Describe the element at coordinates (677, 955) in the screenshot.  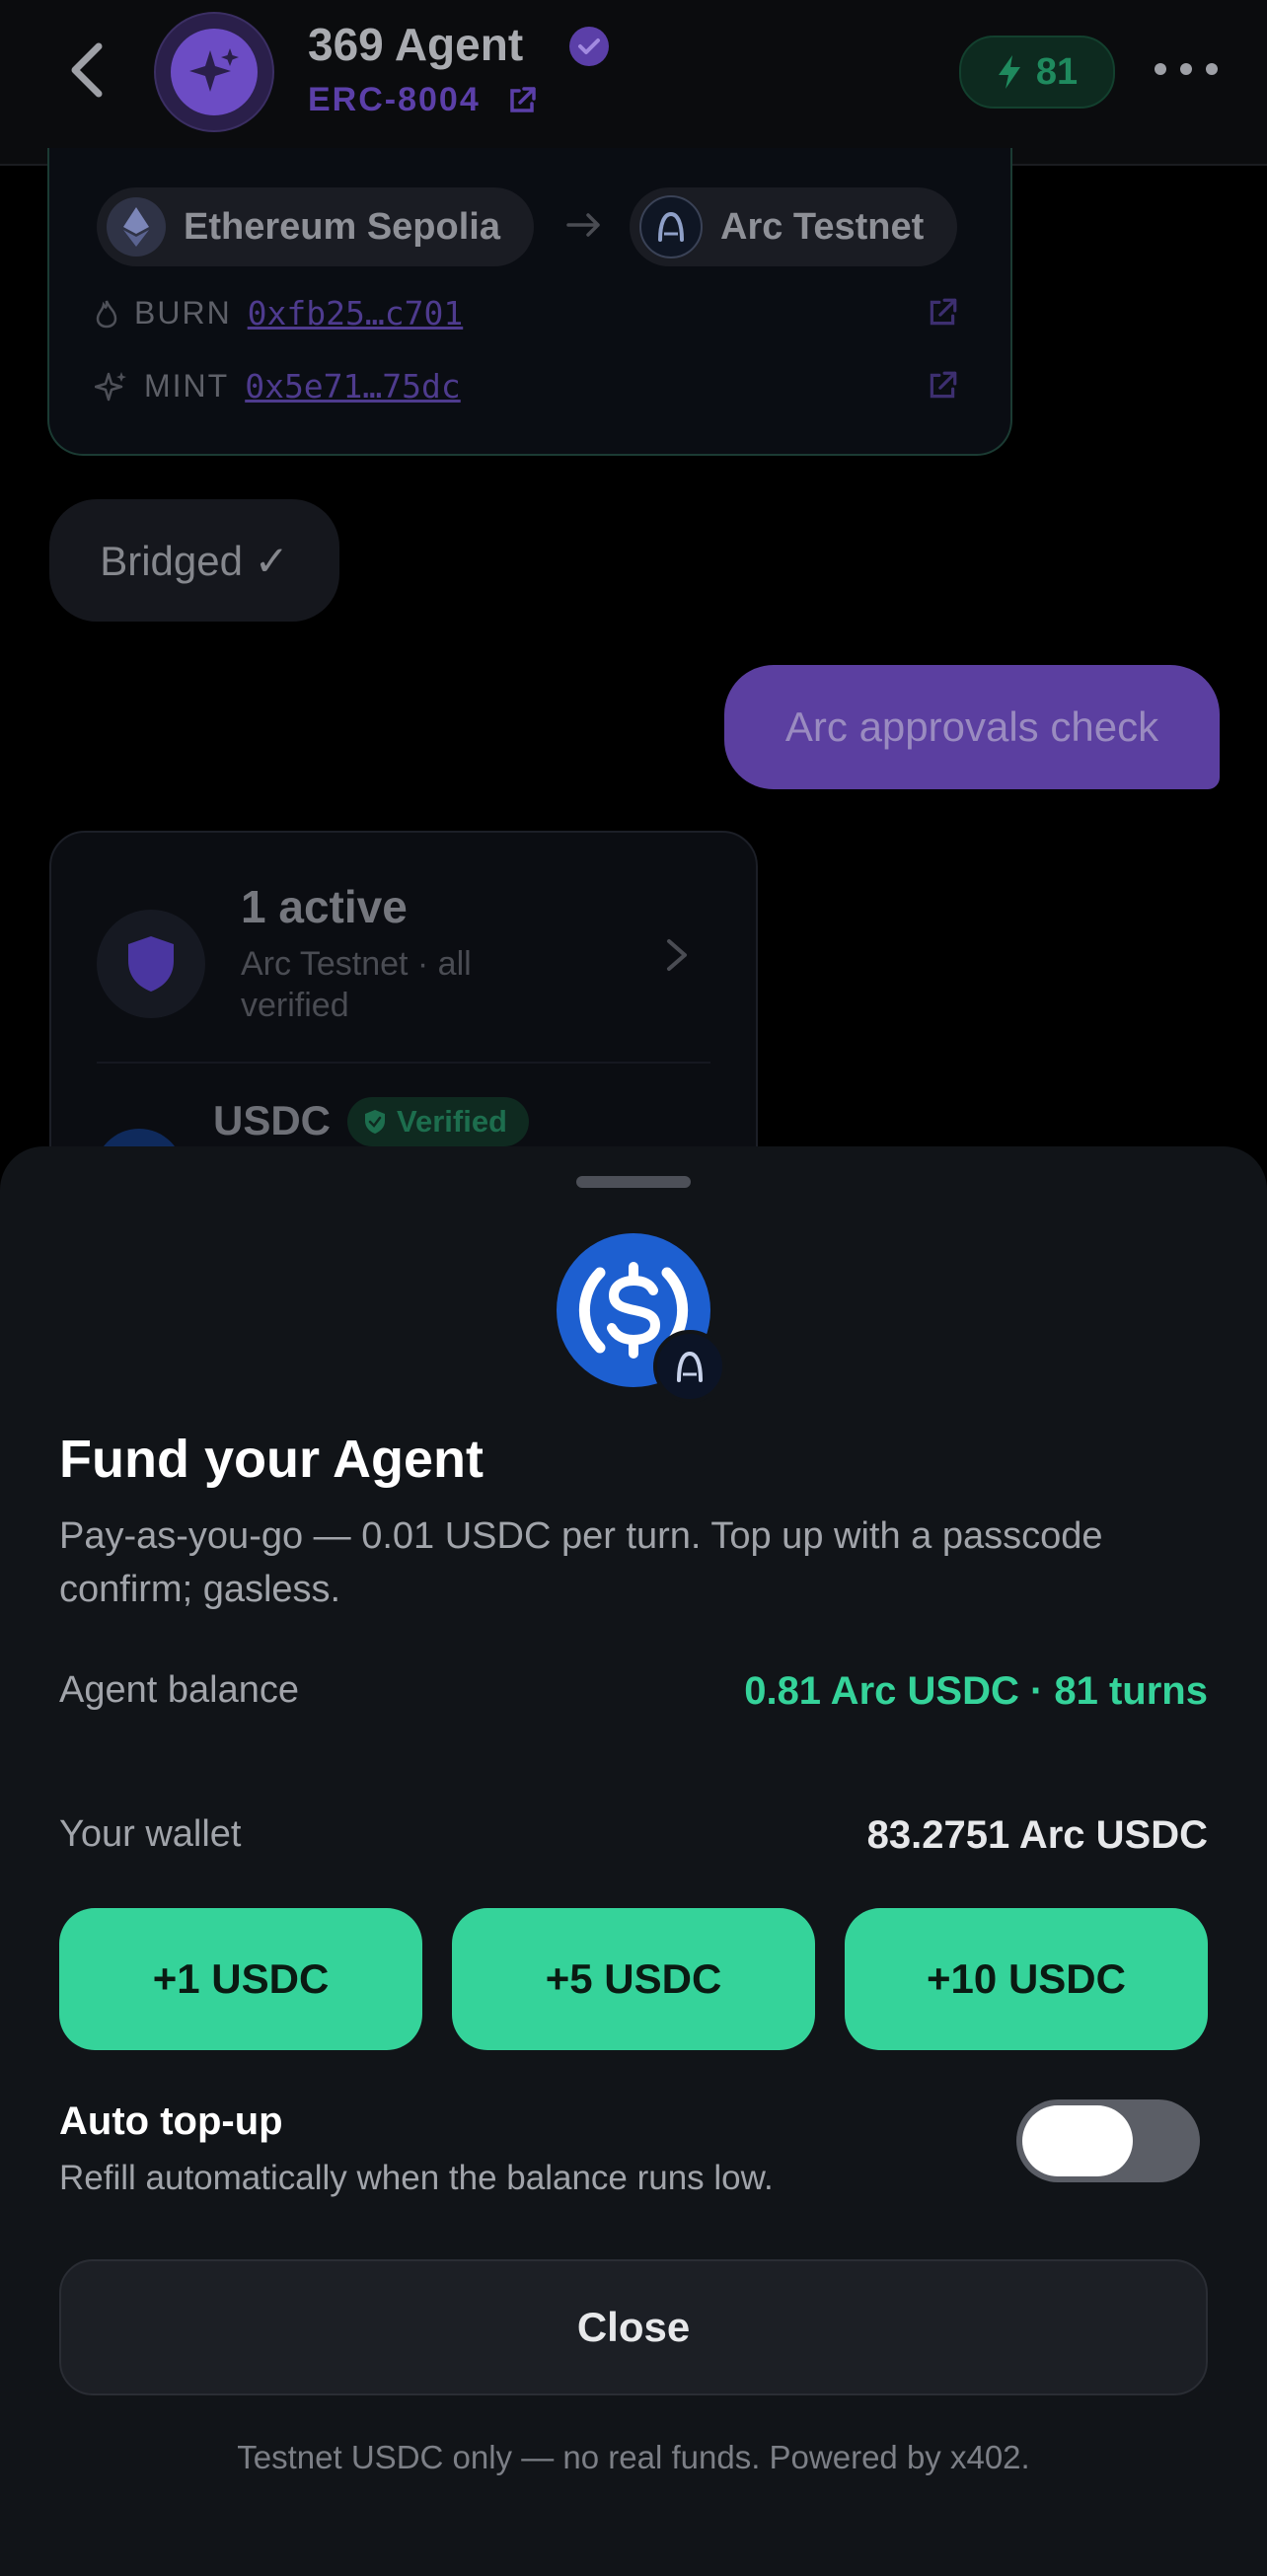
I see `chevron-right-icon` at that location.